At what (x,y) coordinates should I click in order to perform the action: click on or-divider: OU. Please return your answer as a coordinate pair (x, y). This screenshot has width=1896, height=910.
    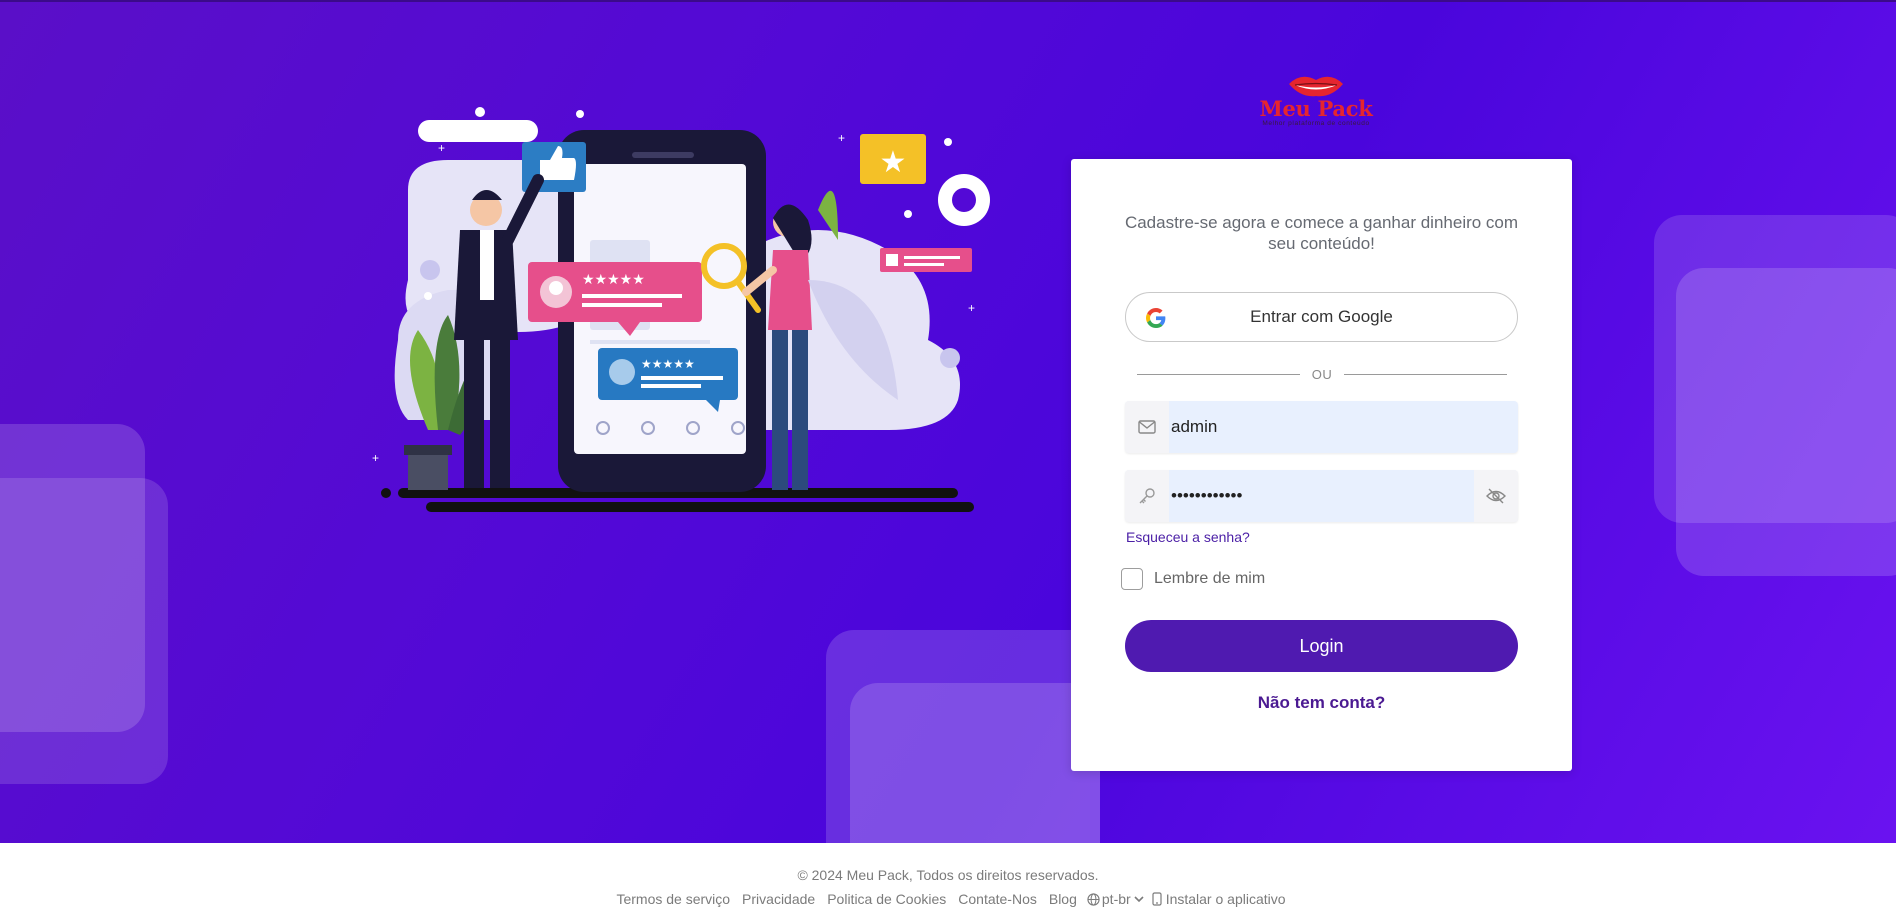
    Looking at the image, I should click on (1322, 374).